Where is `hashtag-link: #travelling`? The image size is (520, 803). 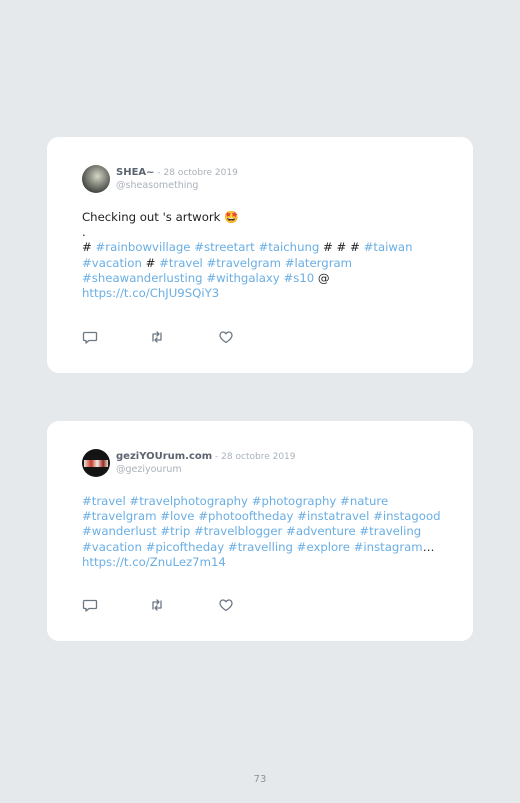 hashtag-link: #travelling is located at coordinates (260, 547).